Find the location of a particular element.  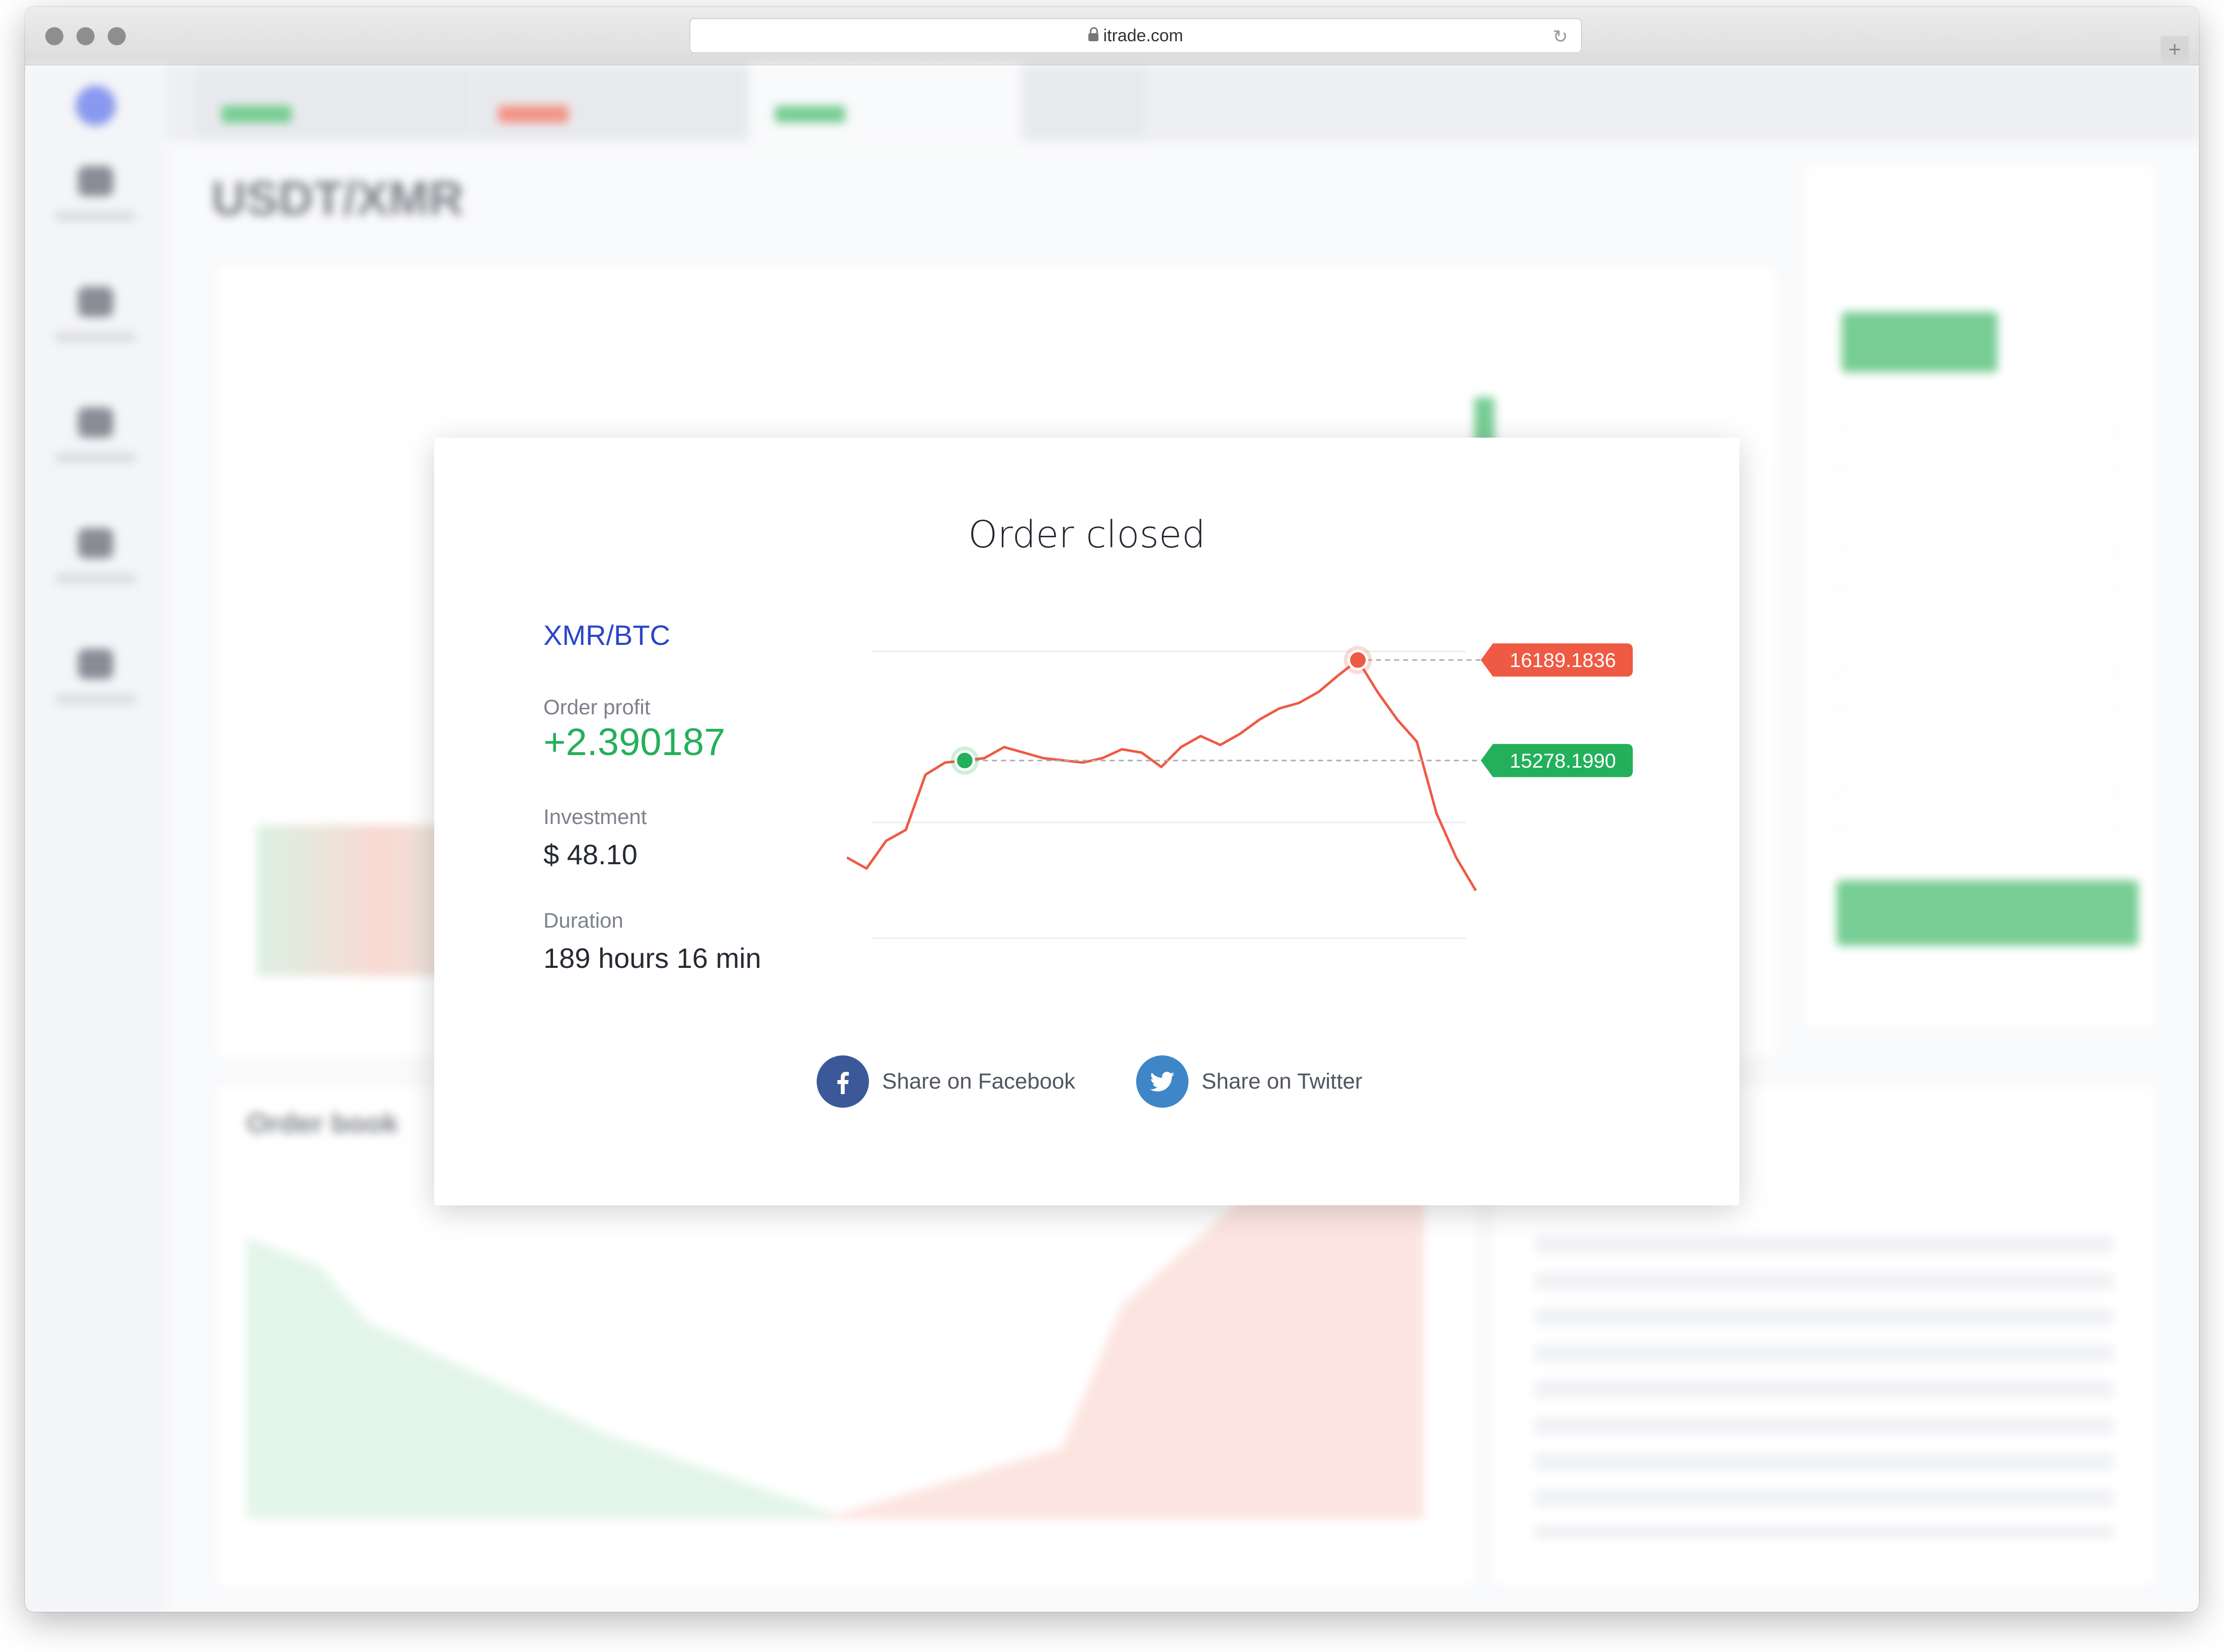

twitter-icon is located at coordinates (1162, 1081).